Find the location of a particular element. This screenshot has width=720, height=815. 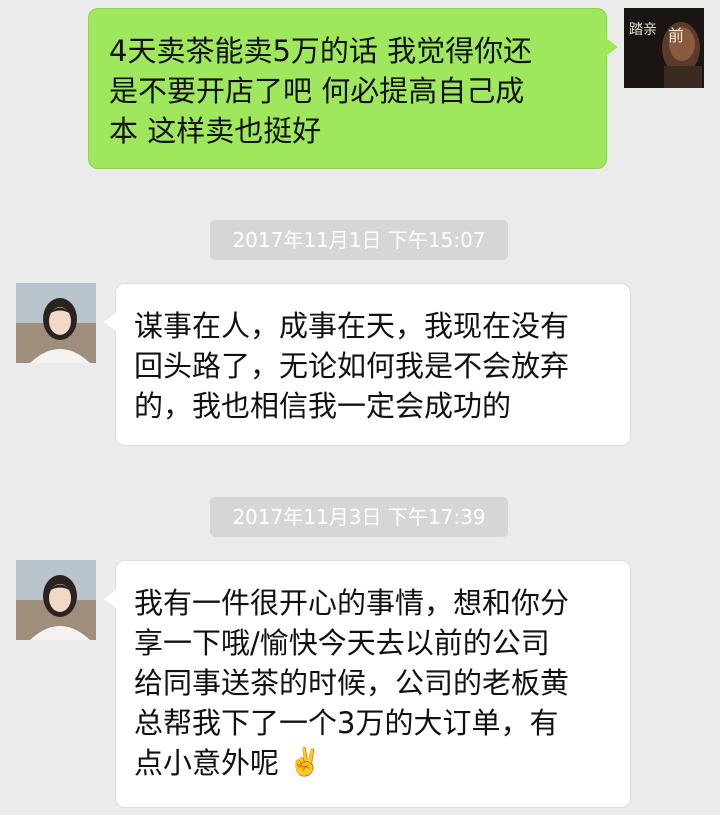

message-line: 点小意外呢 is located at coordinates (207, 763).